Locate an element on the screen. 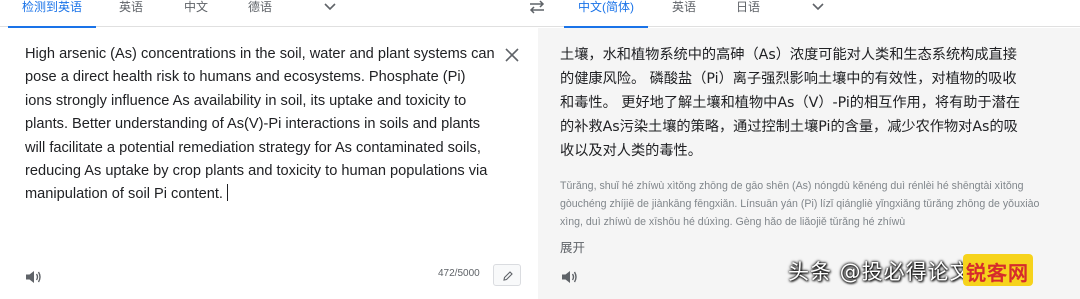  close-icon is located at coordinates (512, 55).